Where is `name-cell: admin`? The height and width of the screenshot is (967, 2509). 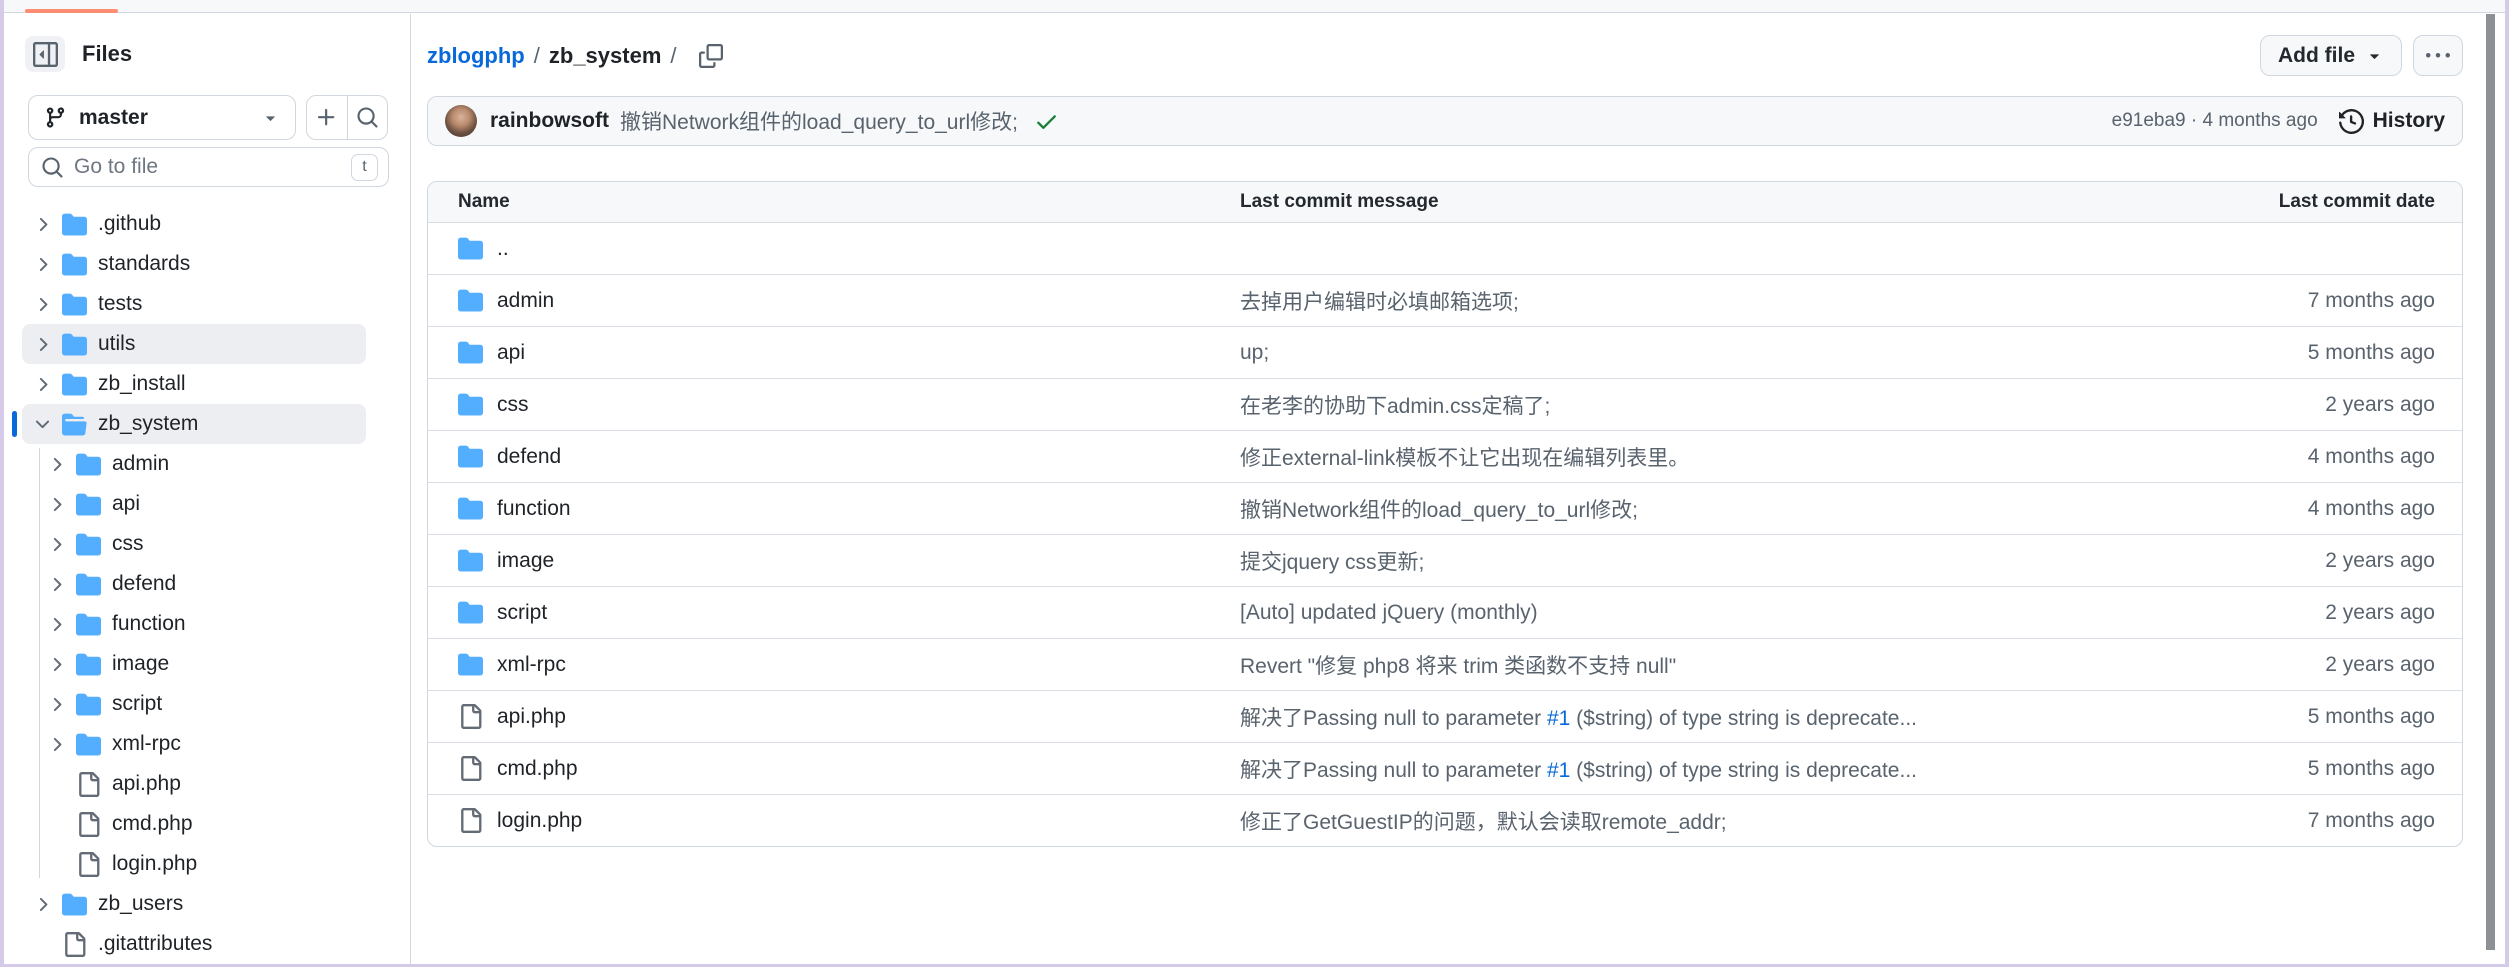
name-cell: admin is located at coordinates (834, 300).